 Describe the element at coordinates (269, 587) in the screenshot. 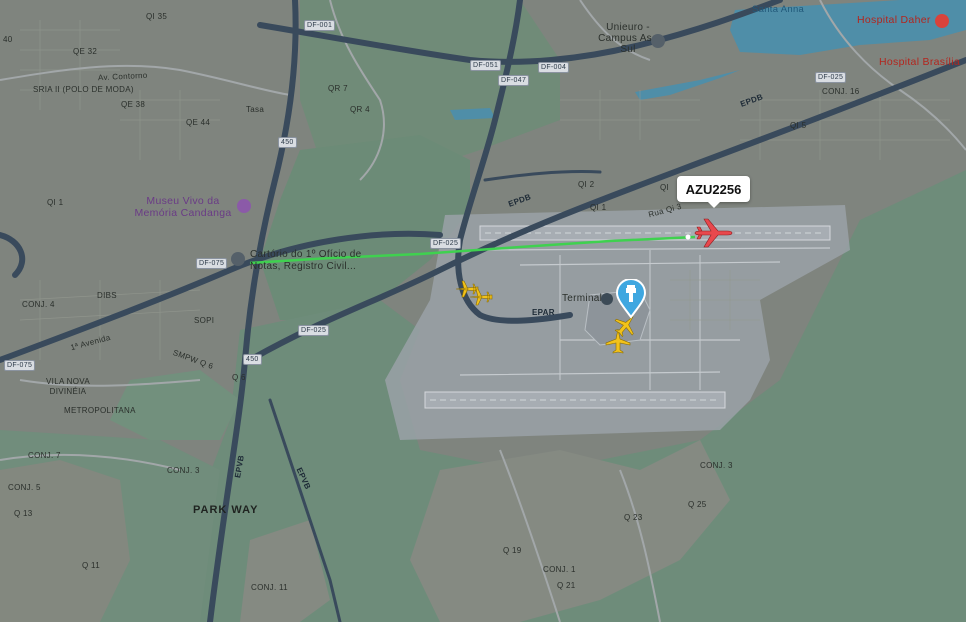

I see `label-conj11: CONJ. 11` at that location.